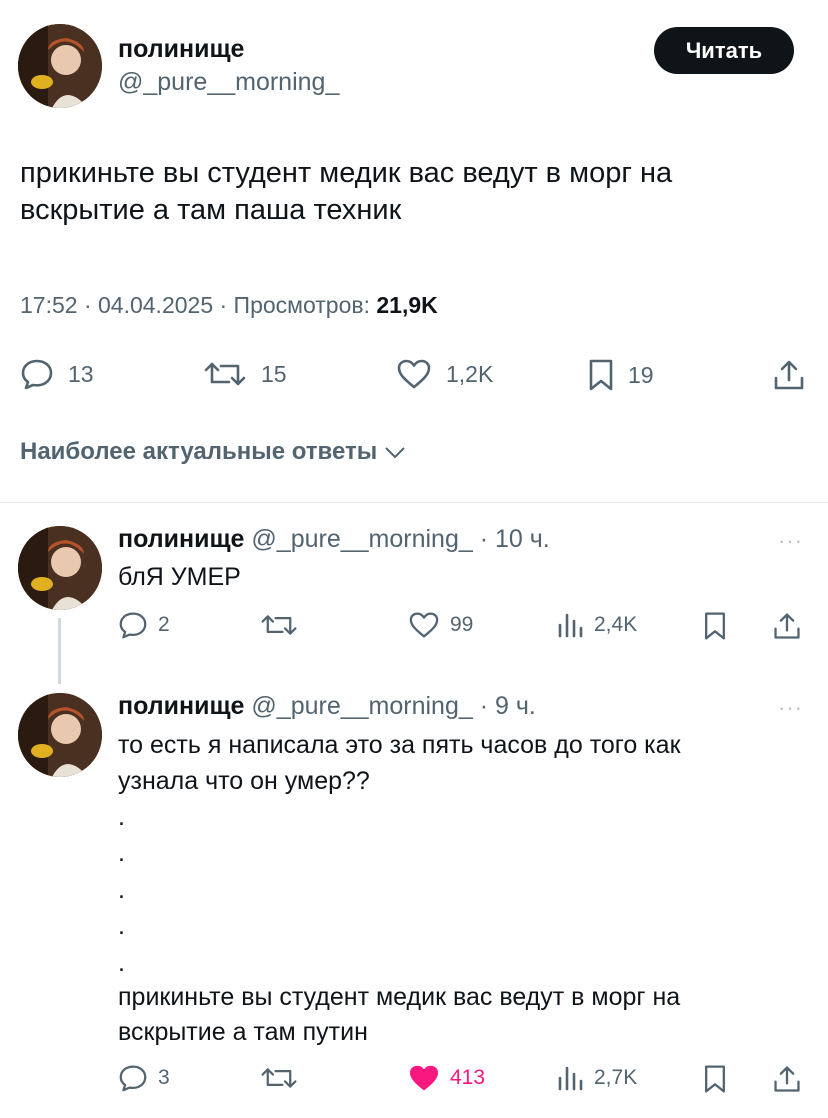 The height and width of the screenshot is (1118, 828). Describe the element at coordinates (446, 1078) in the screenshot. I see `like-button: 413` at that location.